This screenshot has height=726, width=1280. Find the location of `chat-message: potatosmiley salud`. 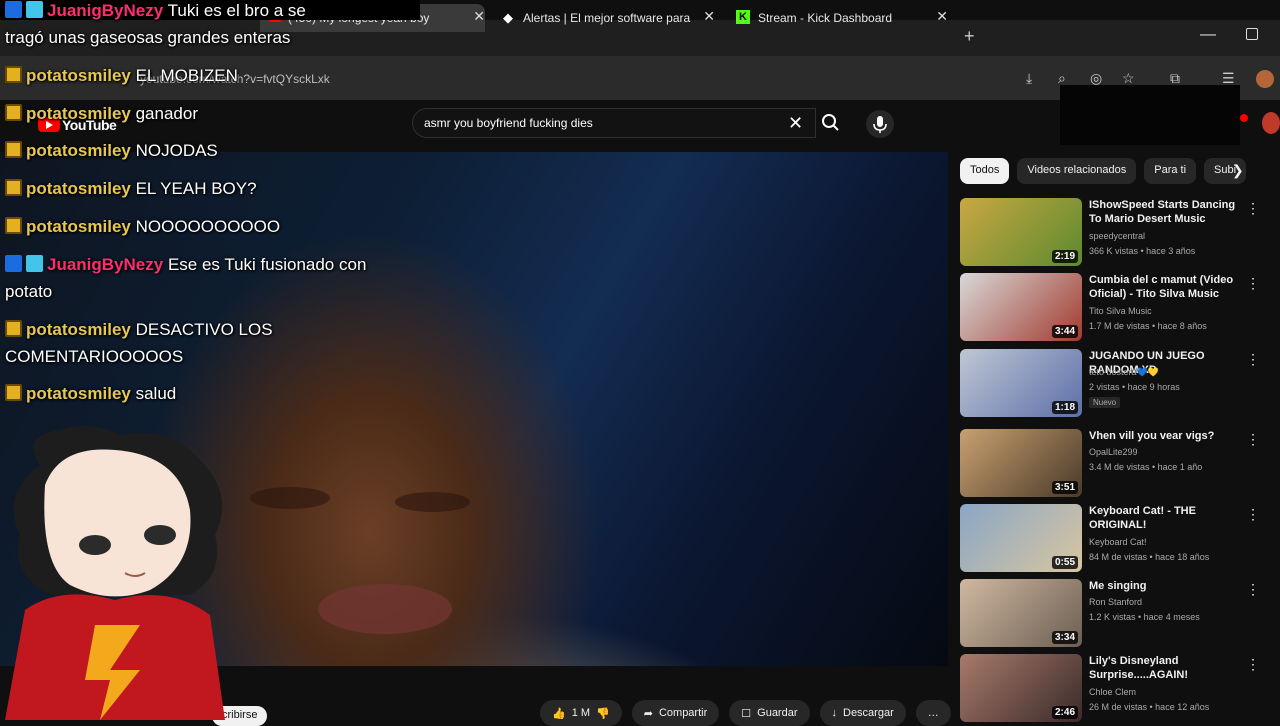

chat-message: potatosmiley salud is located at coordinates (190, 393).